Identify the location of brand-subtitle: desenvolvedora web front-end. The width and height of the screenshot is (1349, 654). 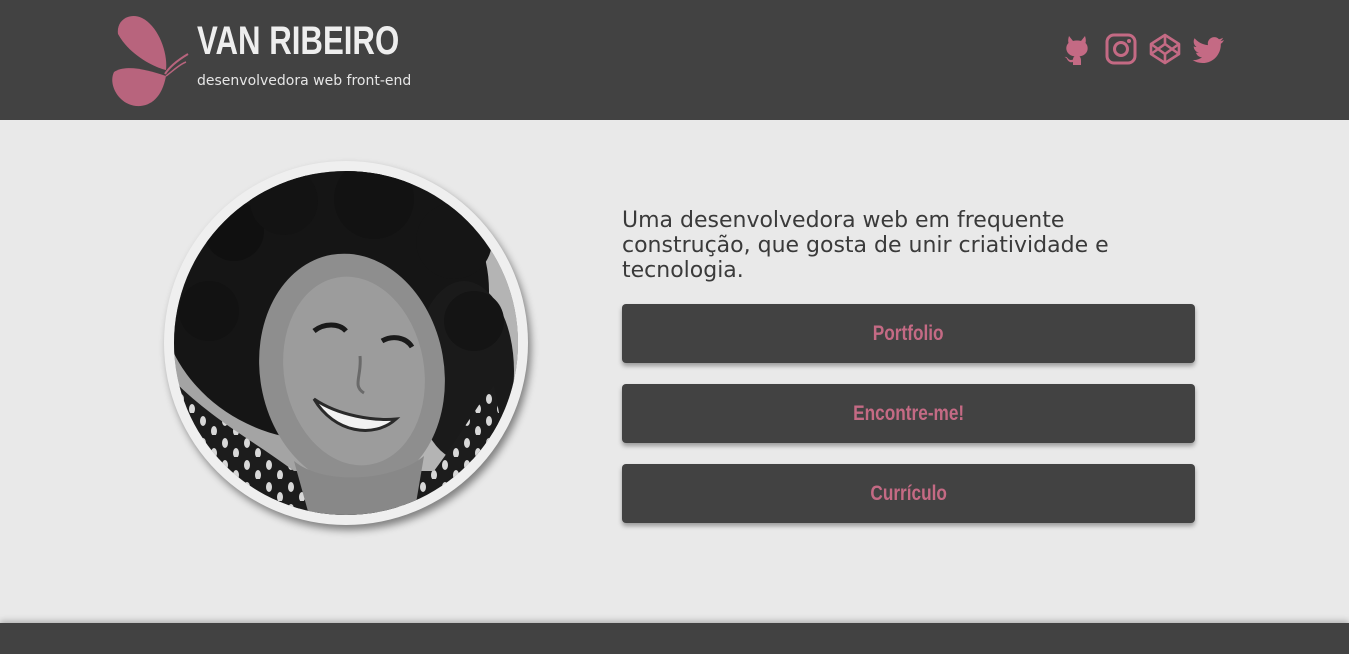
(304, 81).